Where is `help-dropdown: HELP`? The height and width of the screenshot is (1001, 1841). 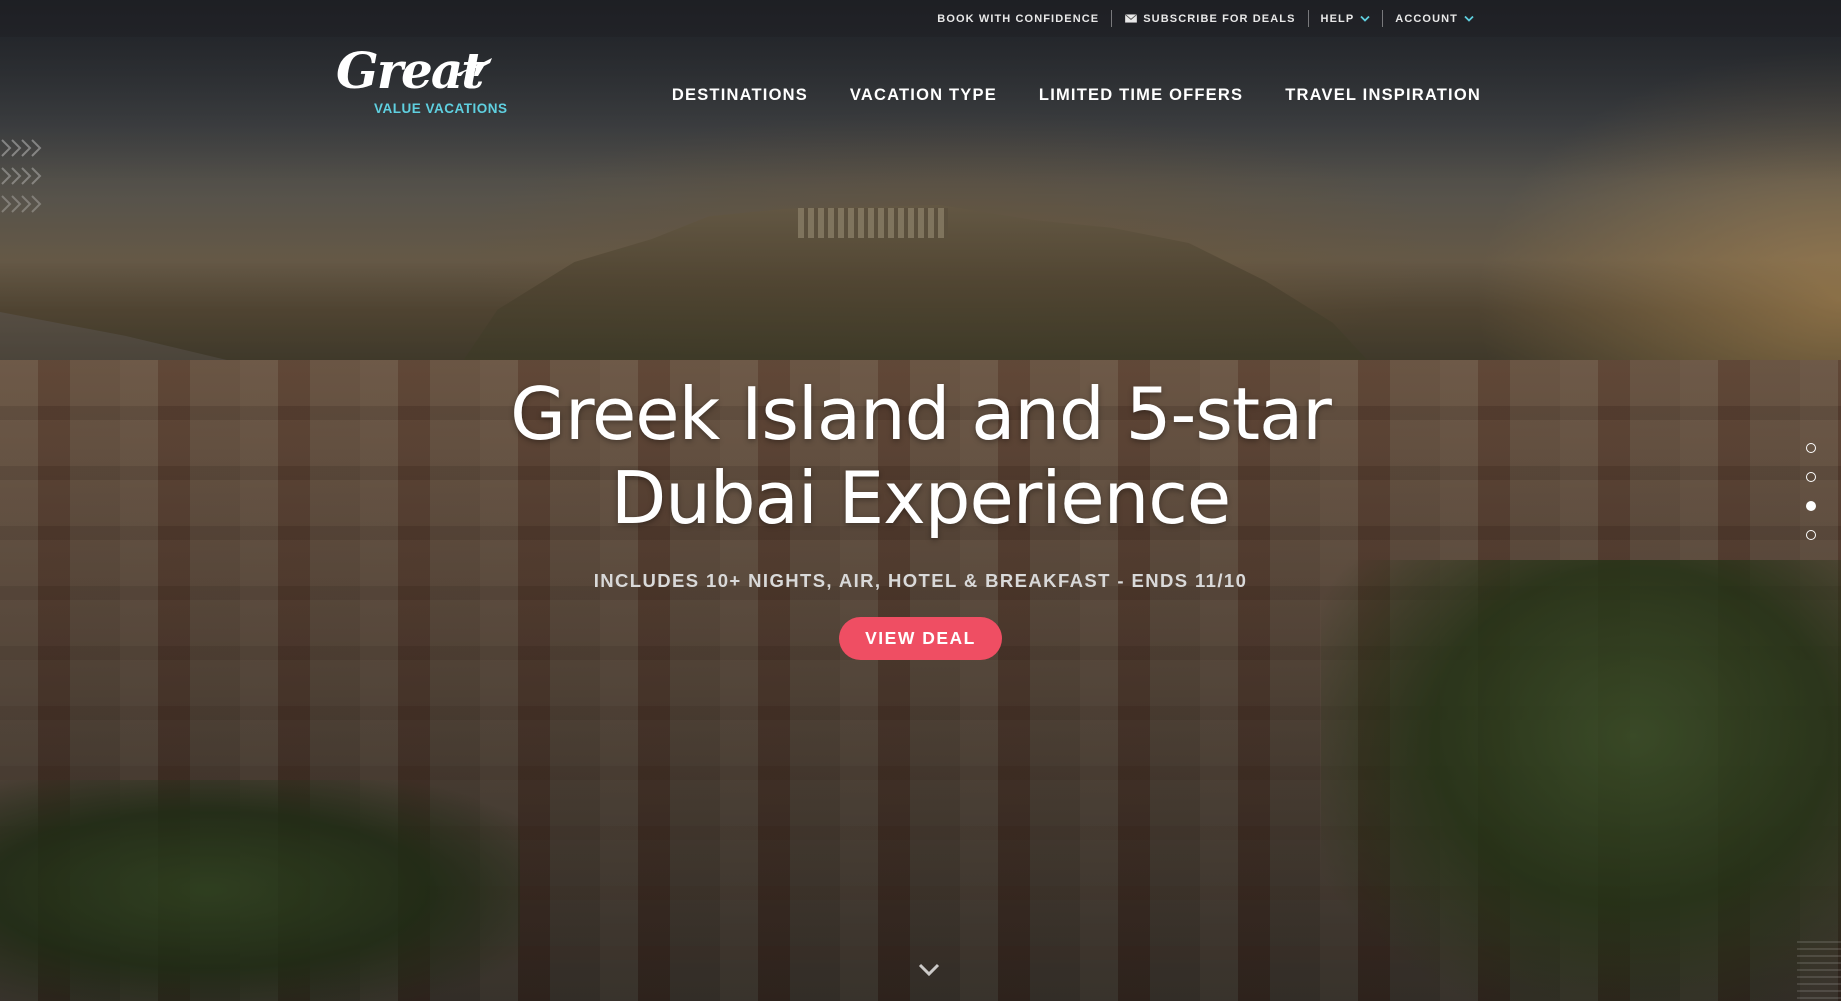 help-dropdown: HELP is located at coordinates (1346, 18).